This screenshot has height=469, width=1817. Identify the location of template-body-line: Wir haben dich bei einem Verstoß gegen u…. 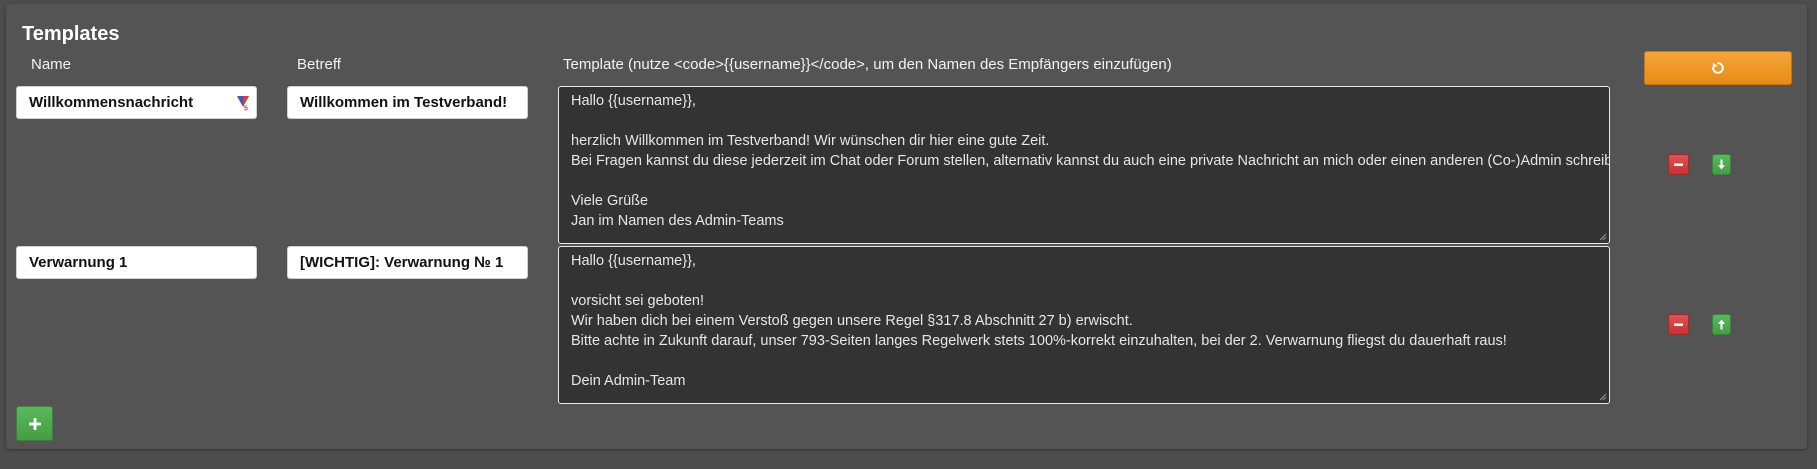
(852, 321).